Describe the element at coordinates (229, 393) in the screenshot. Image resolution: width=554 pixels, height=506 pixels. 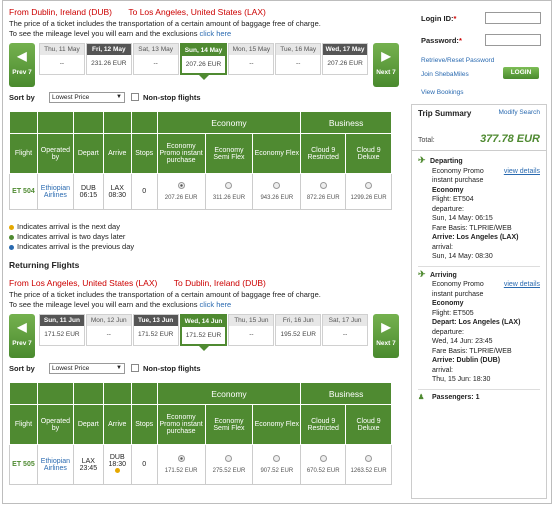
I see `economy-header: Economy` at that location.